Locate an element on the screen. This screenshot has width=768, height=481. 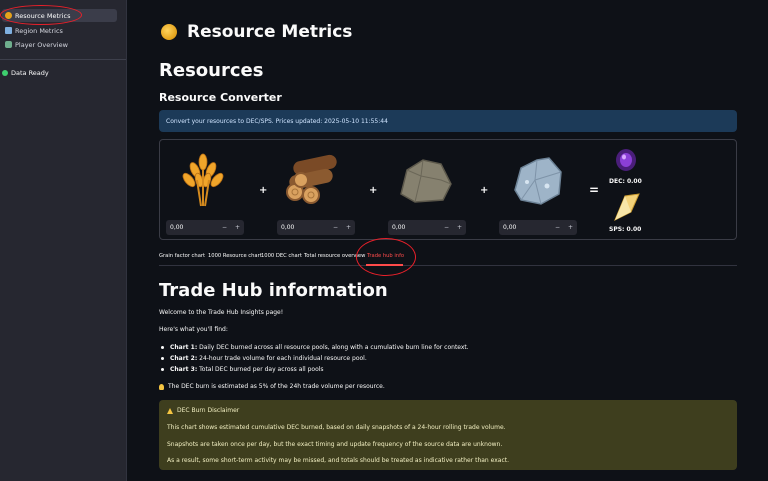
stone-quantity-input: 0,00 is located at coordinates (414, 227).